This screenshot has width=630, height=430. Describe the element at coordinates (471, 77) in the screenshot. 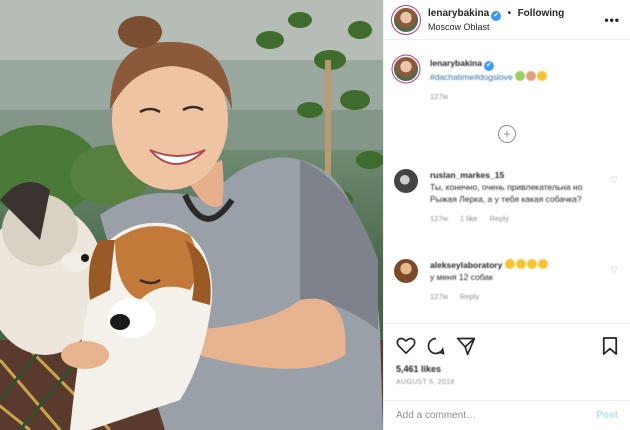

I see `caption-hashtags: #dachatime#dogslove` at that location.